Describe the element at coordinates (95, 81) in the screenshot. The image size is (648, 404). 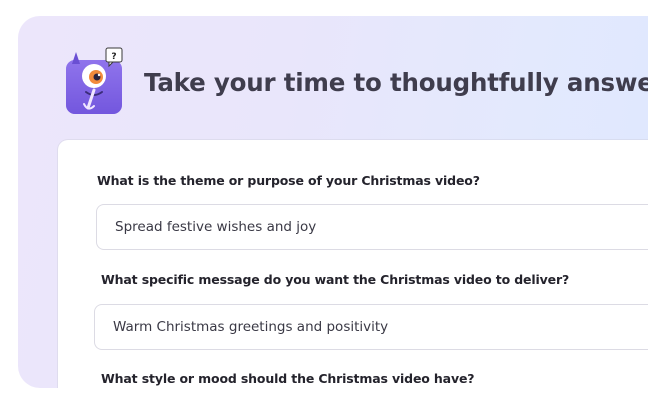
I see `monster-mascot-icon: ?` at that location.